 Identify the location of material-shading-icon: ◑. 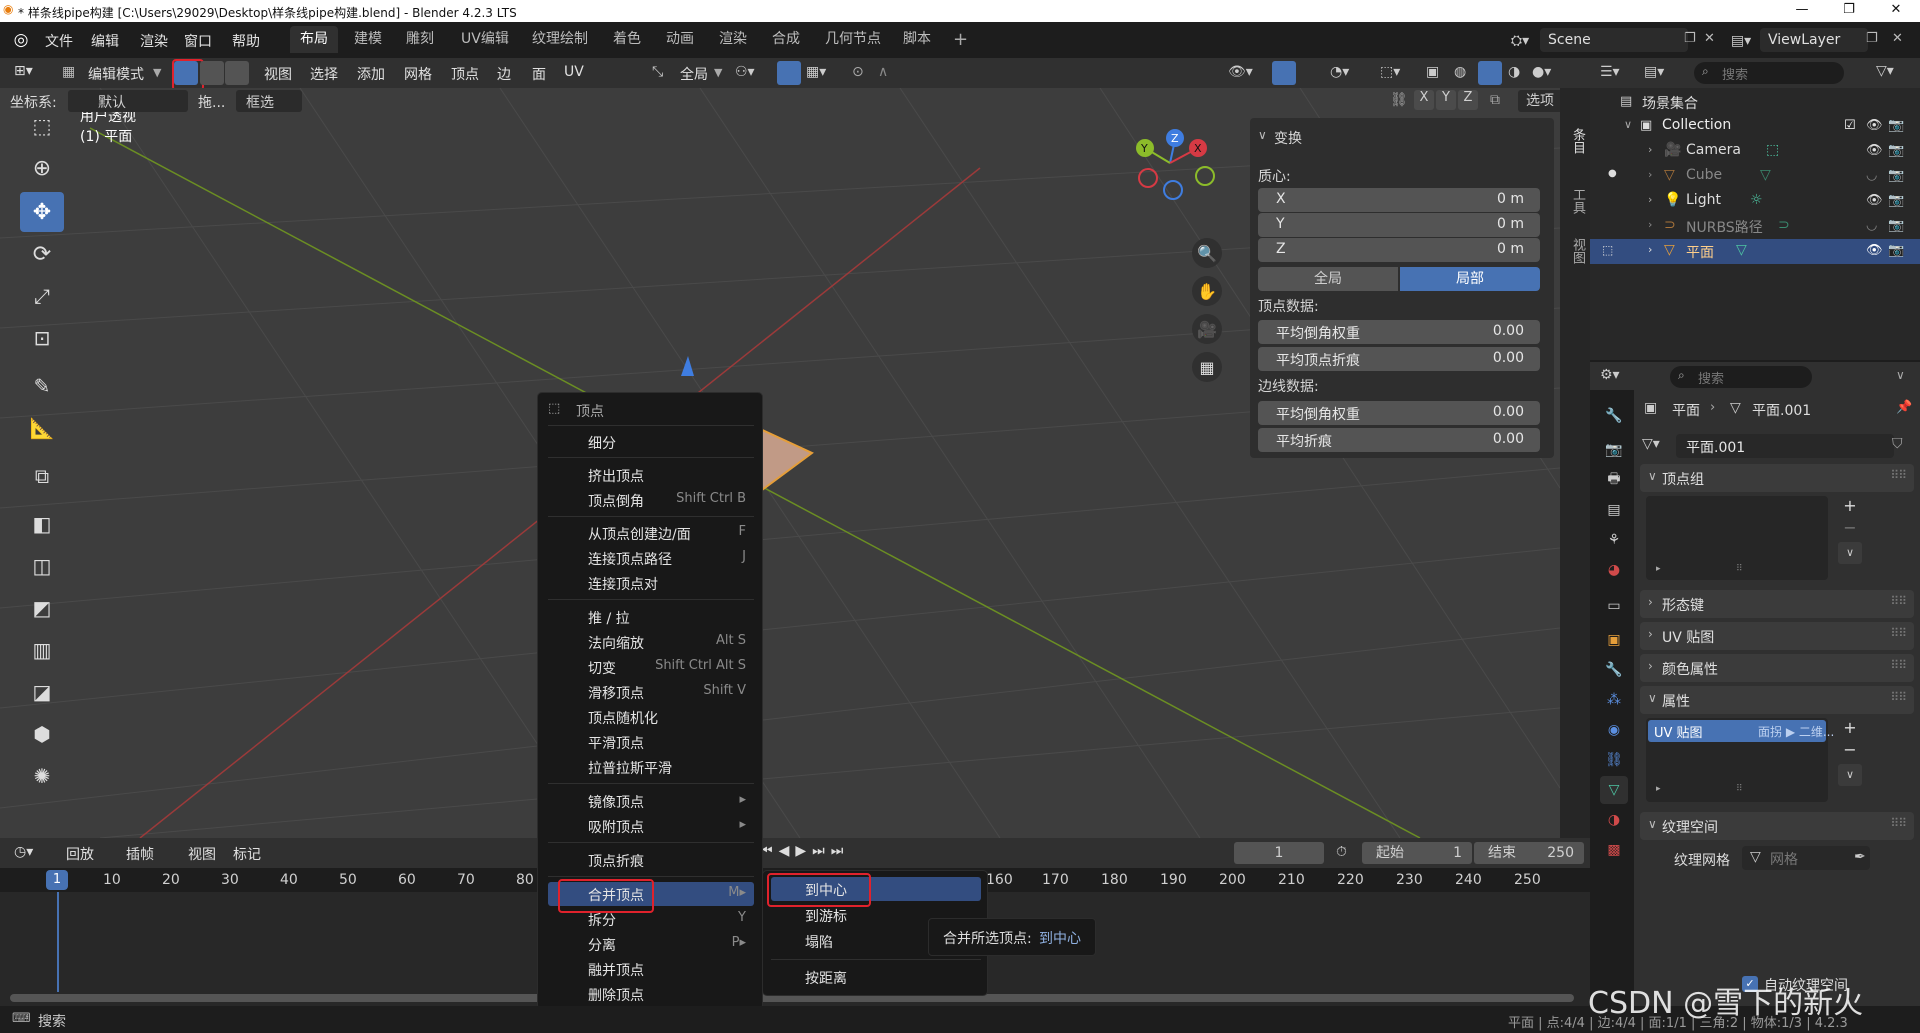
(1514, 72).